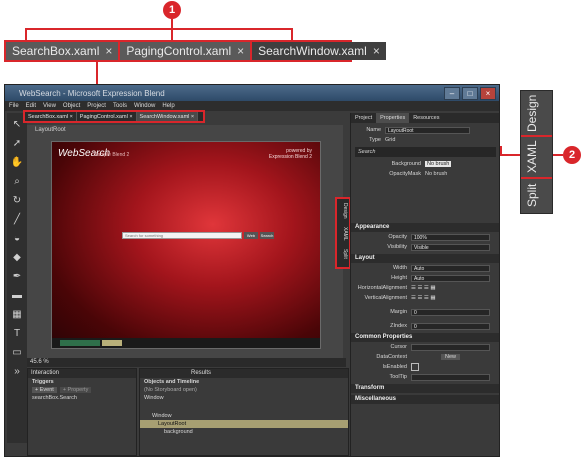 Image resolution: width=584 pixels, height=457 pixels. I want to click on zindex-field: 0, so click(450, 326).